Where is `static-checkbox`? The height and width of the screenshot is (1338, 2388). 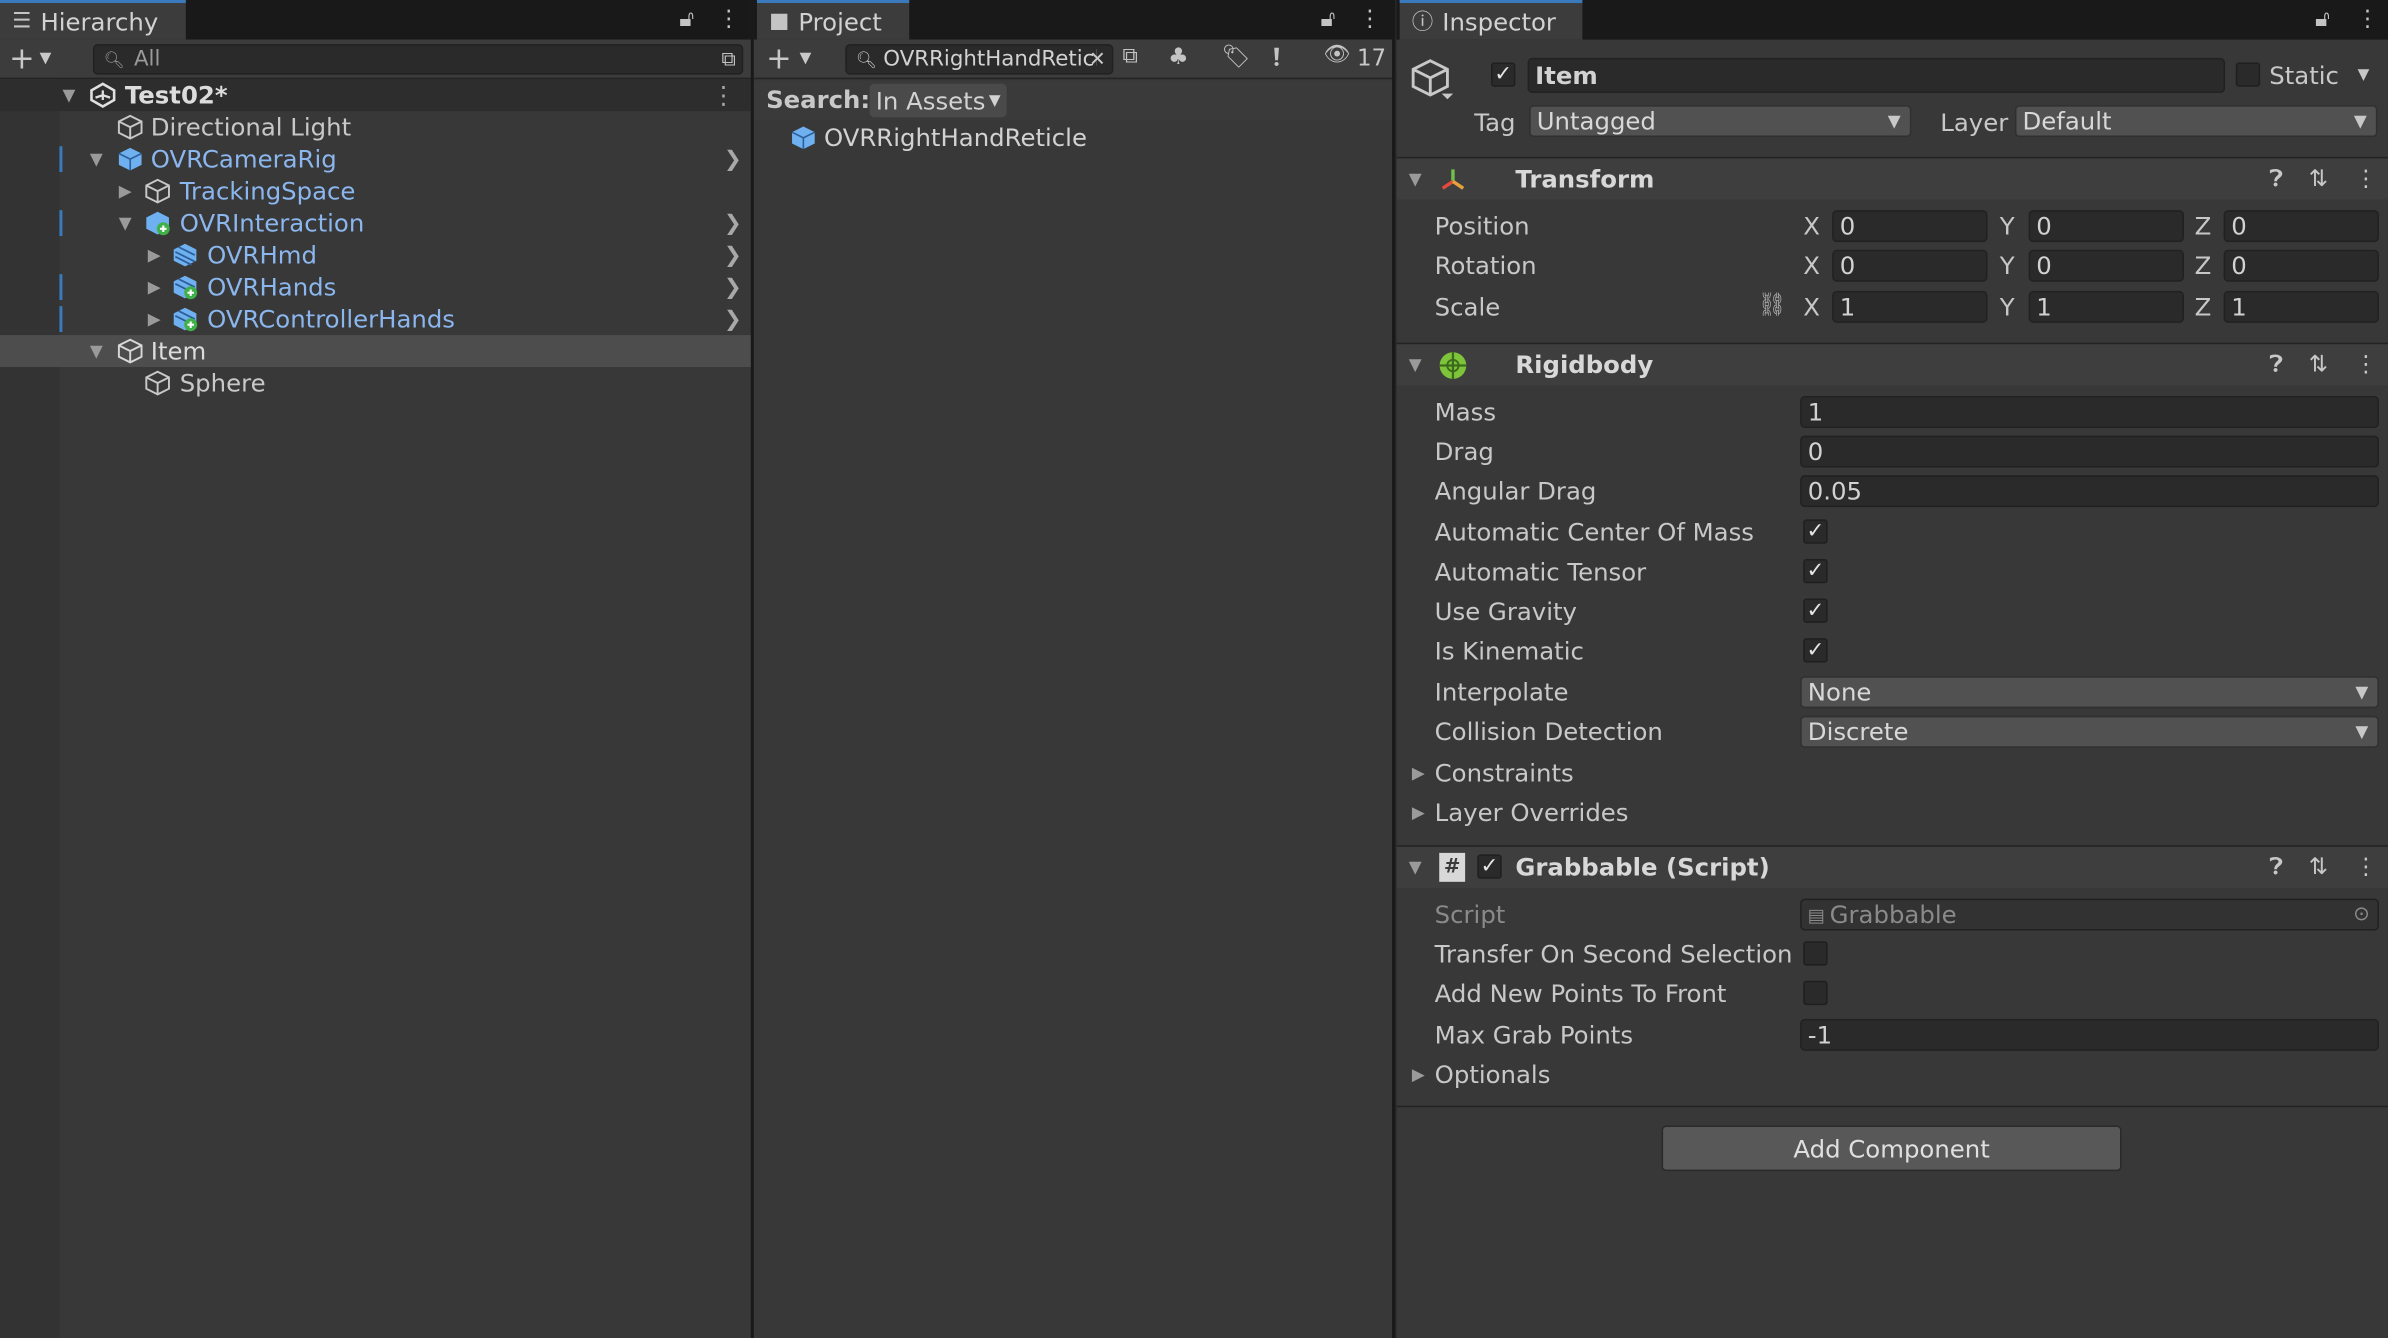 static-checkbox is located at coordinates (2248, 74).